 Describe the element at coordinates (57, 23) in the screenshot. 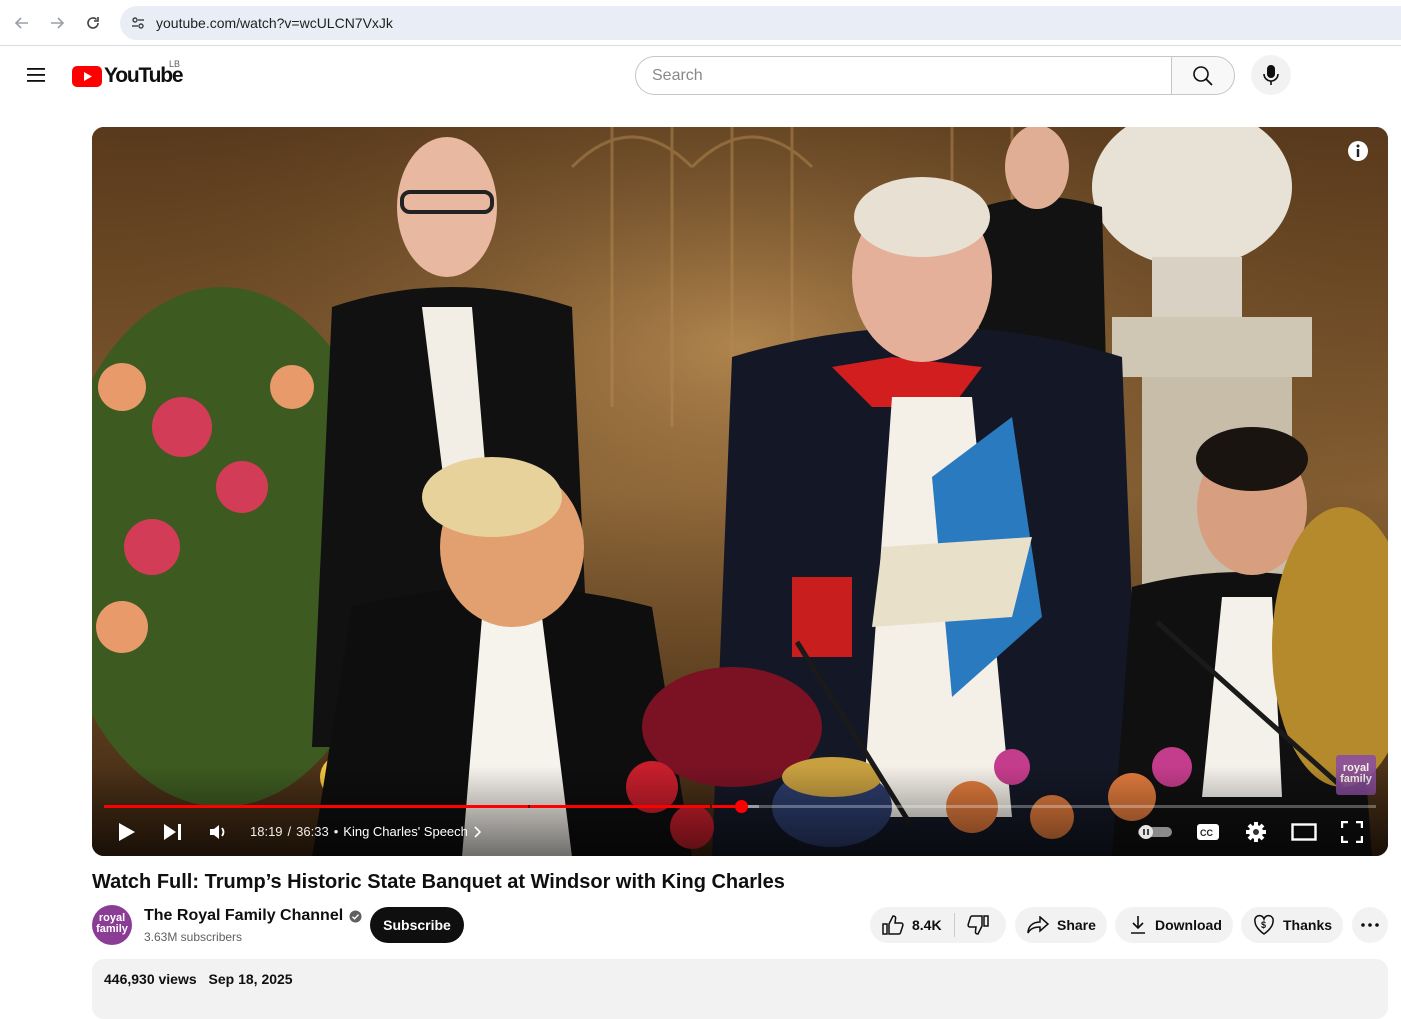

I see `forward-arrow-icon` at that location.